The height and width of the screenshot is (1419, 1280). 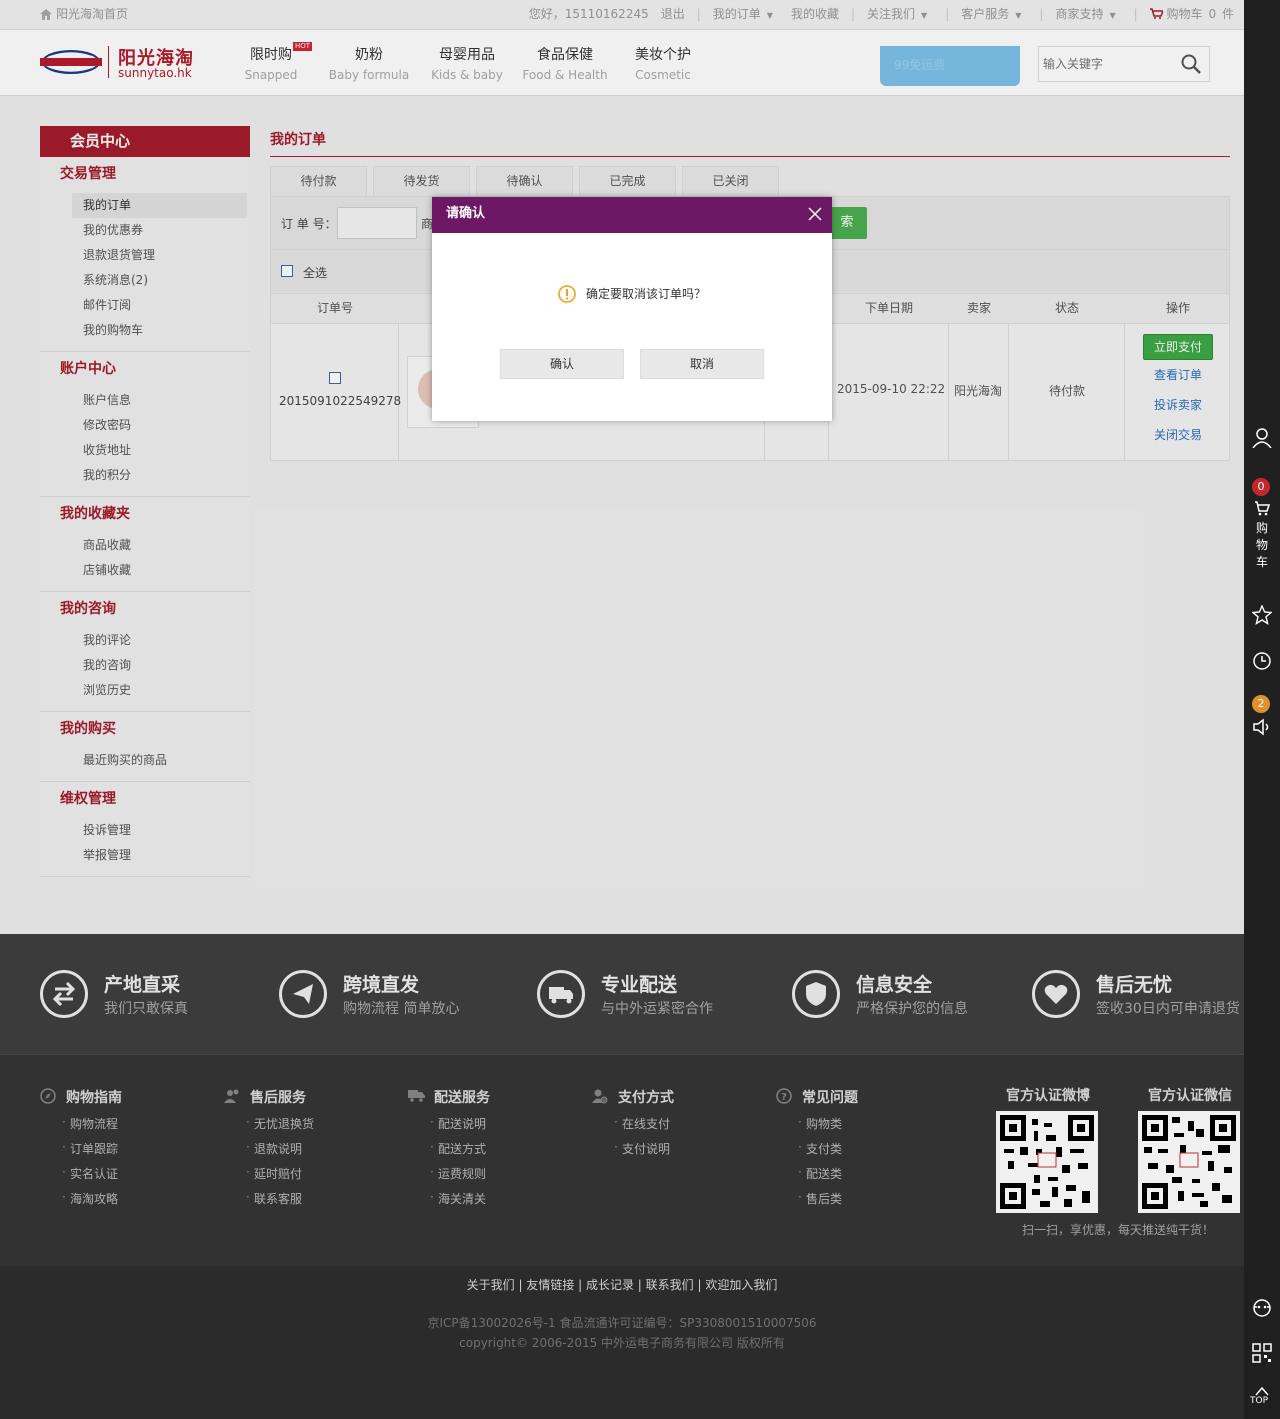 I want to click on footer-link: 无忧退换货, so click(x=269, y=1123).